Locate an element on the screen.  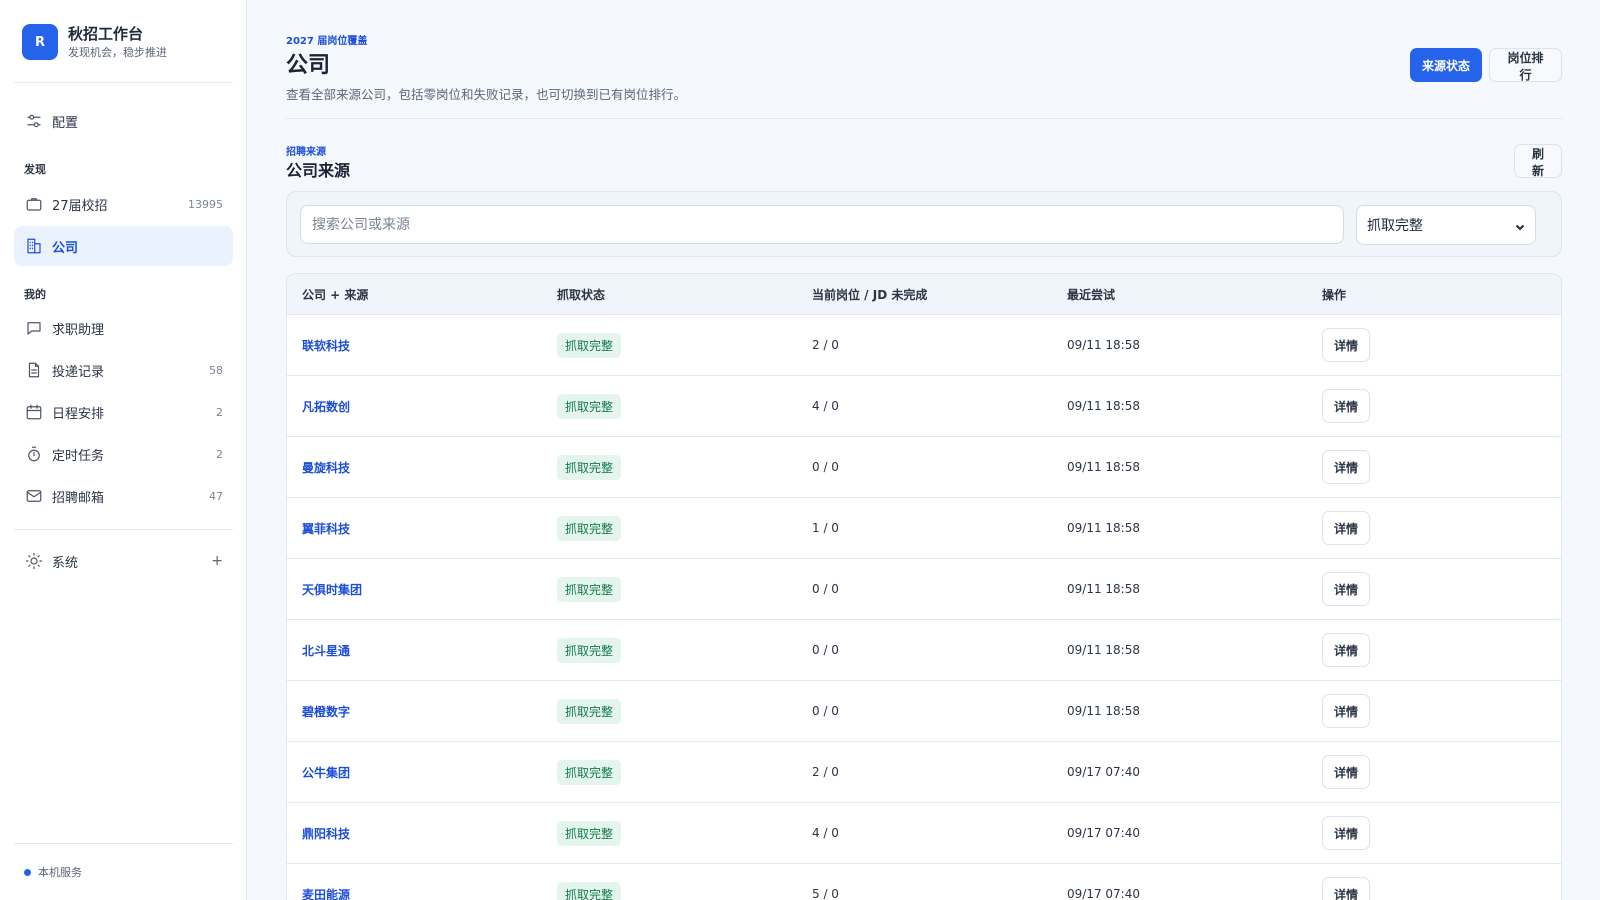
sidebar-item-campus: 27届校招 13995 is located at coordinates (123, 204).